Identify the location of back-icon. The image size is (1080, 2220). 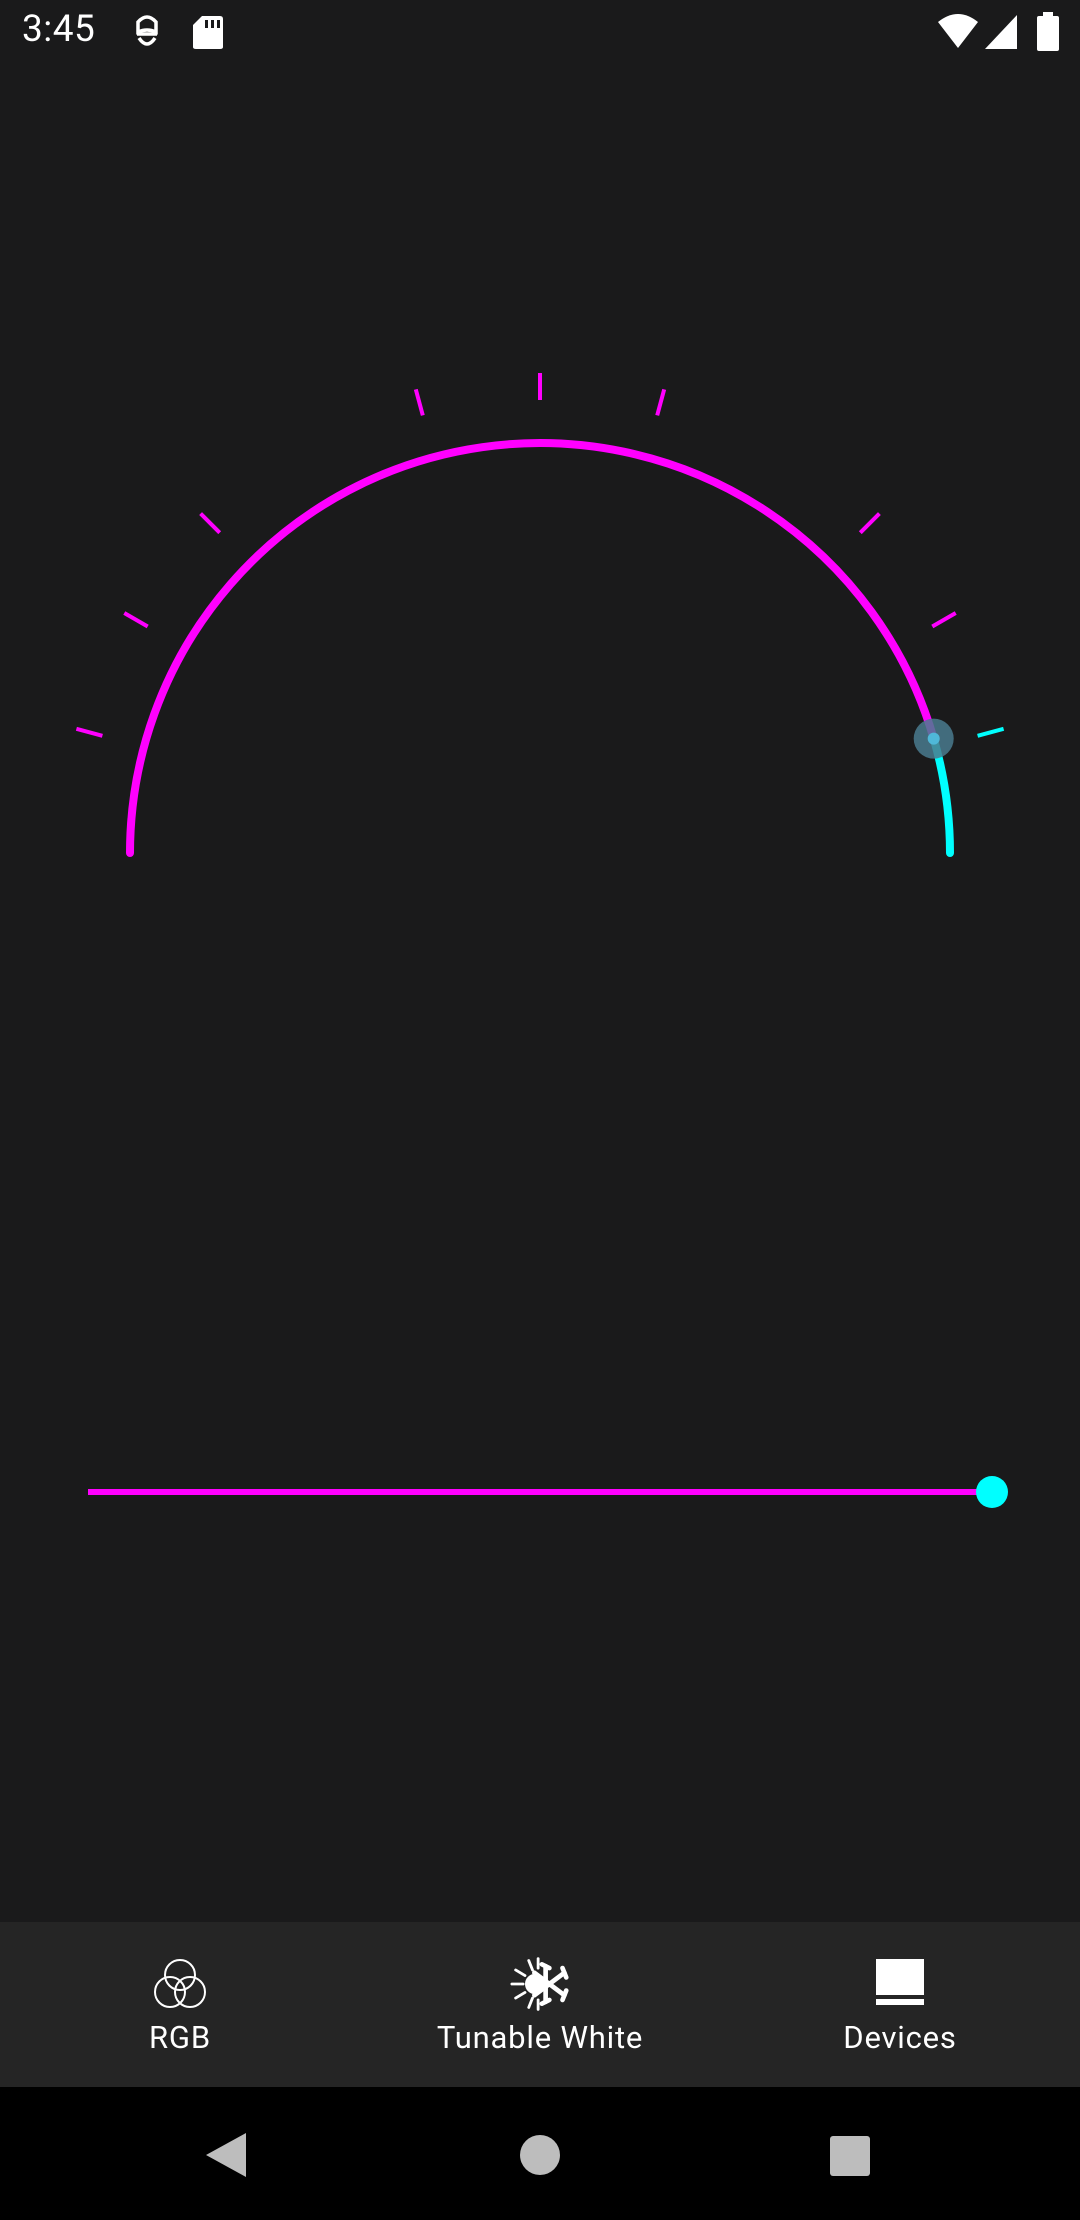
(226, 2155).